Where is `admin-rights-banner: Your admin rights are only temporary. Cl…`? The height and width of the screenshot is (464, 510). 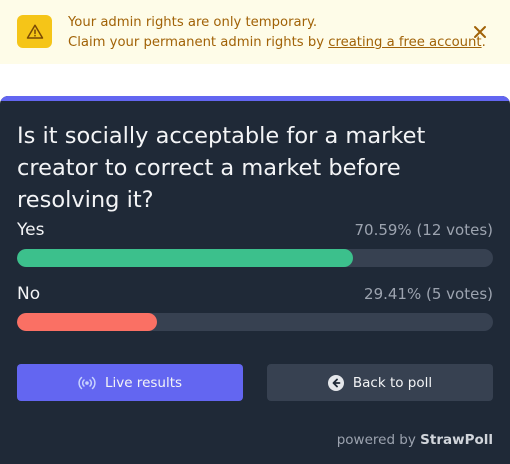
admin-rights-banner: Your admin rights are only temporary. Cl… is located at coordinates (255, 32).